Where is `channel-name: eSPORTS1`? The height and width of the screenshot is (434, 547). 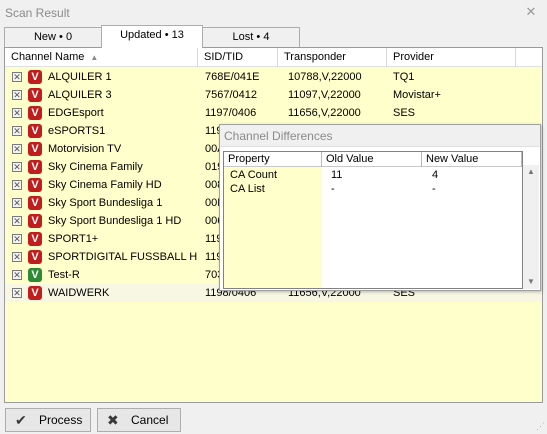 channel-name: eSPORTS1 is located at coordinates (77, 131).